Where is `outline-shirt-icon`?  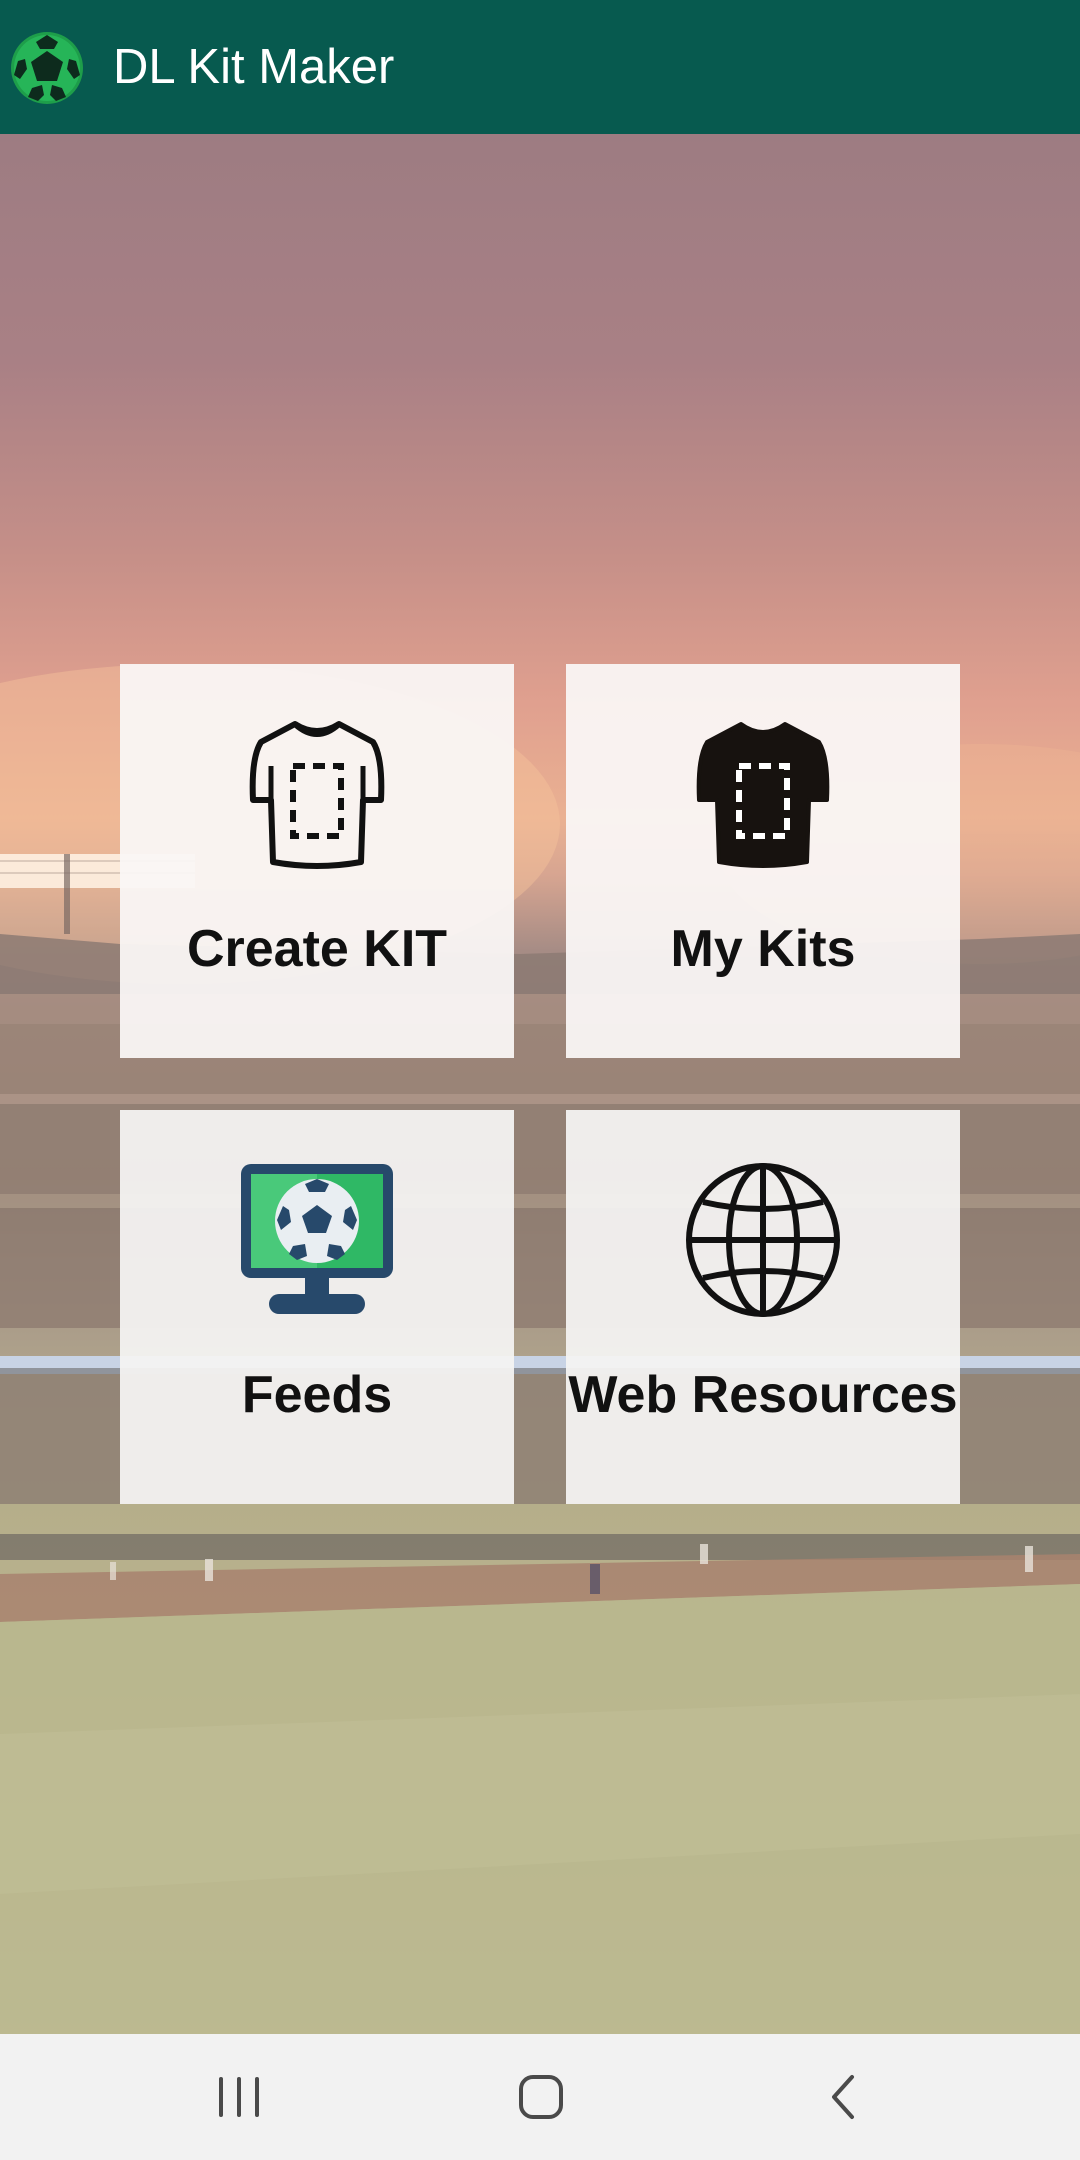 outline-shirt-icon is located at coordinates (317, 795).